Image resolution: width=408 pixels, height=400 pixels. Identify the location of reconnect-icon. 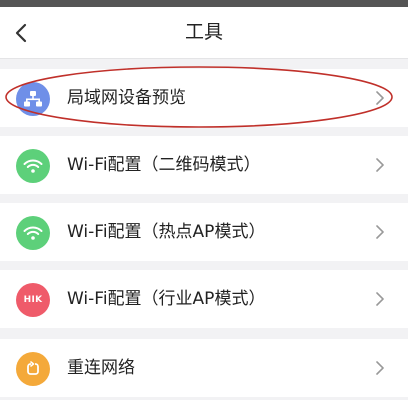
(33, 369).